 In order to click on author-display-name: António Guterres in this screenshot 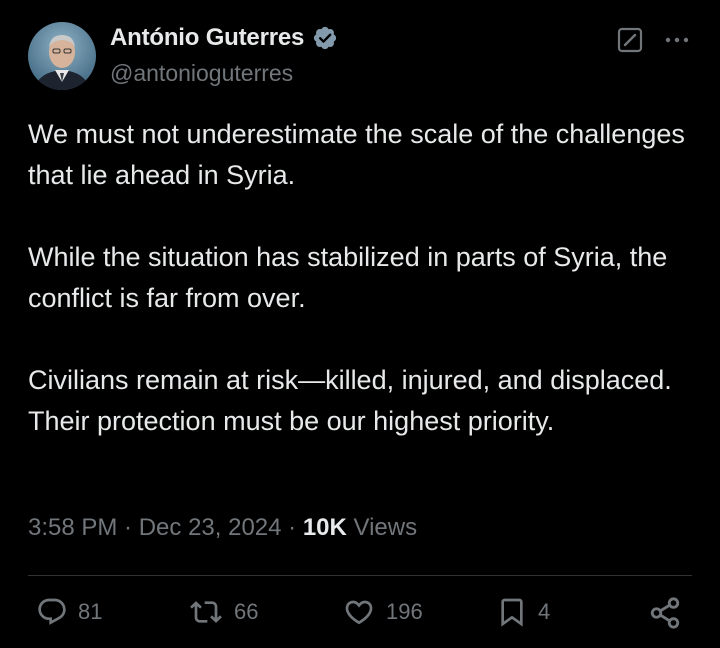, I will do `click(207, 38)`.